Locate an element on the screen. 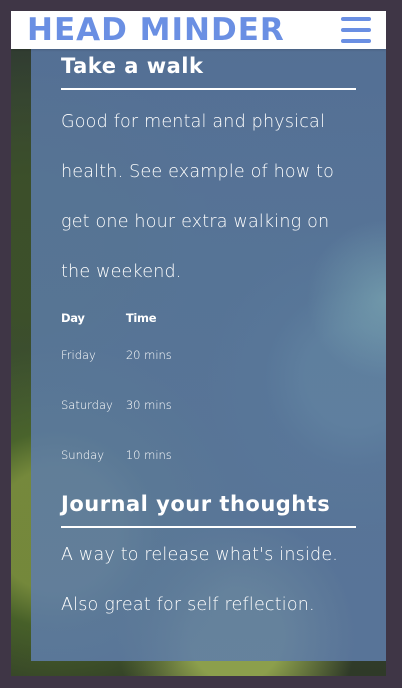 Image resolution: width=402 pixels, height=688 pixels. cell-day: Friday is located at coordinates (78, 355).